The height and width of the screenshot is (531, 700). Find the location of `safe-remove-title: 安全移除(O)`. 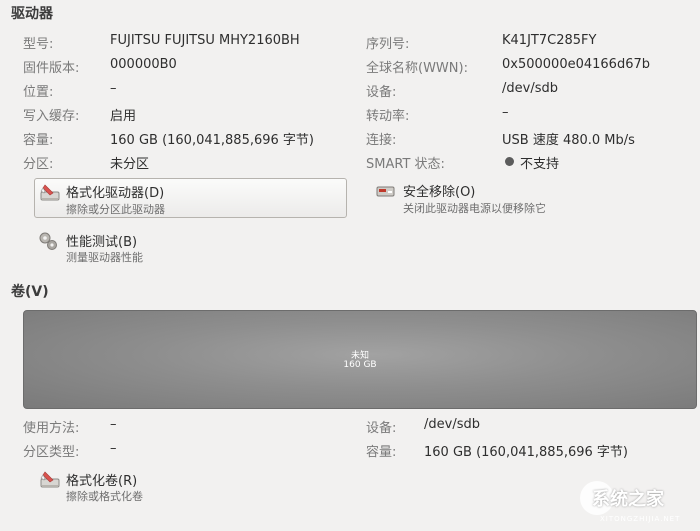

safe-remove-title: 安全移除(O) is located at coordinates (439, 192).